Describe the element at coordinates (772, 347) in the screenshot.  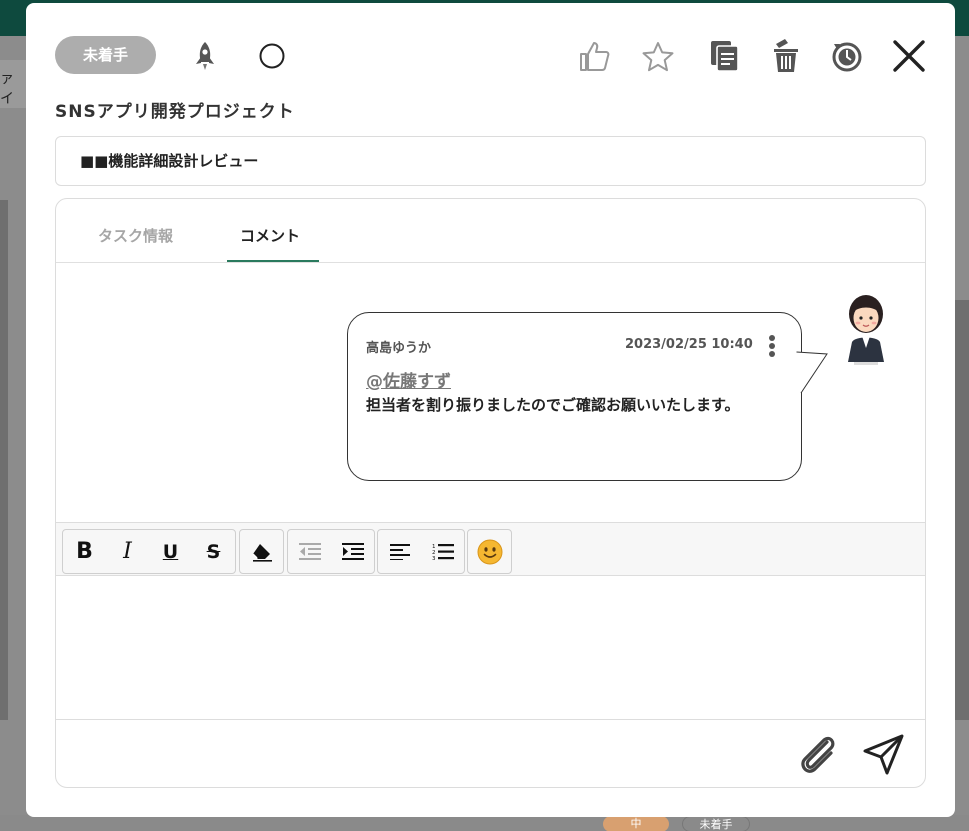
I see `comment-menu-icon` at that location.